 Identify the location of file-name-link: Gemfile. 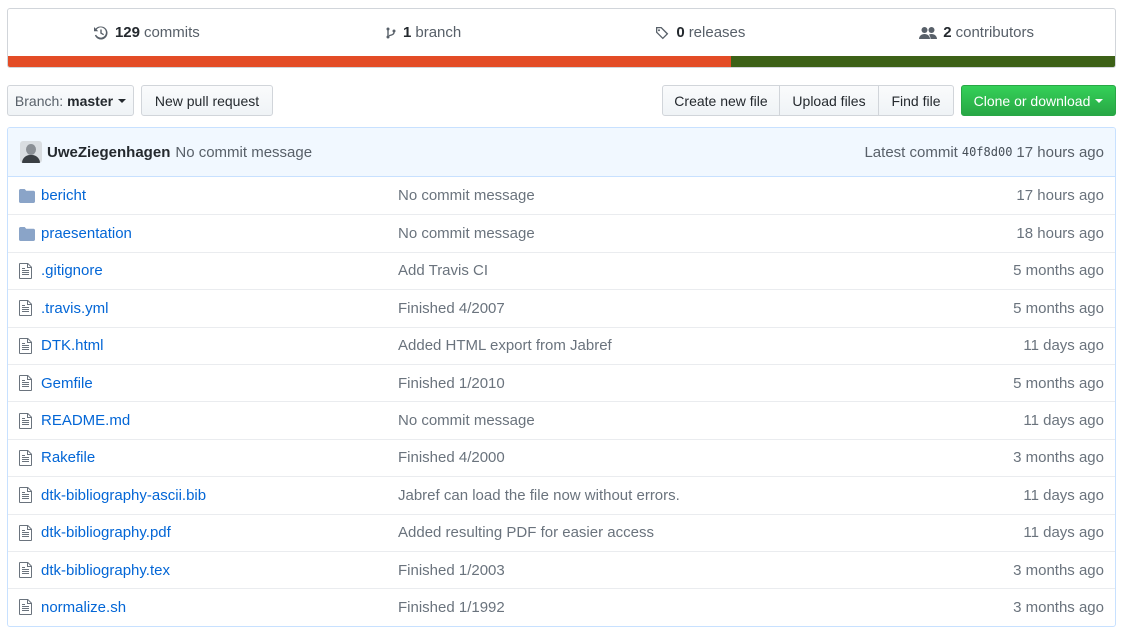
(219, 383).